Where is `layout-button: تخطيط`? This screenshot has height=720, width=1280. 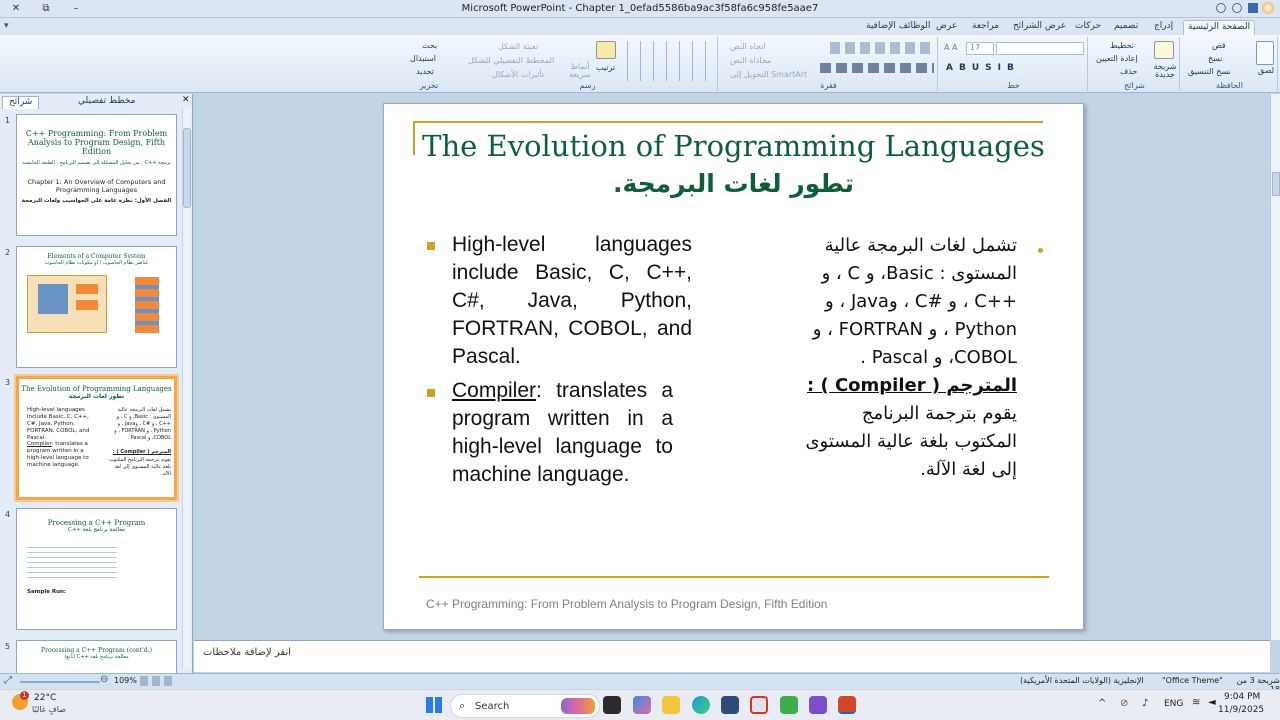 layout-button: تخطيط is located at coordinates (1122, 45).